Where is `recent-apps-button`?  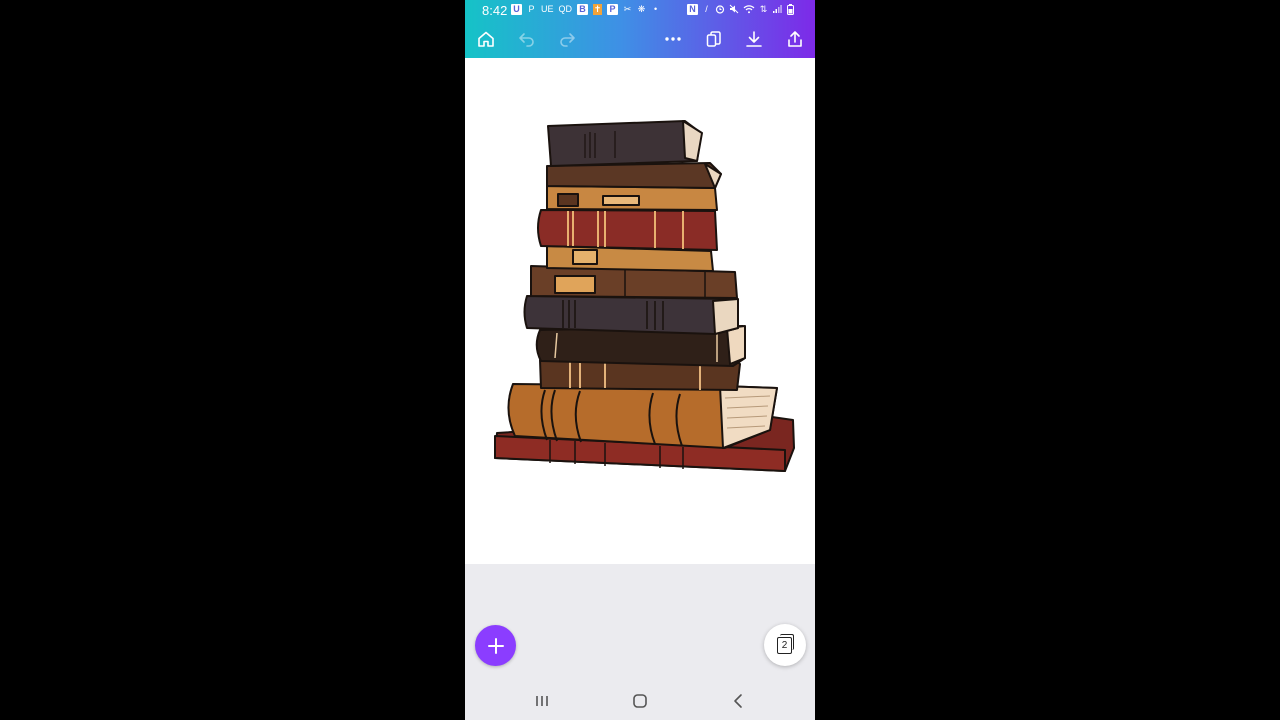
recent-apps-button is located at coordinates (542, 701).